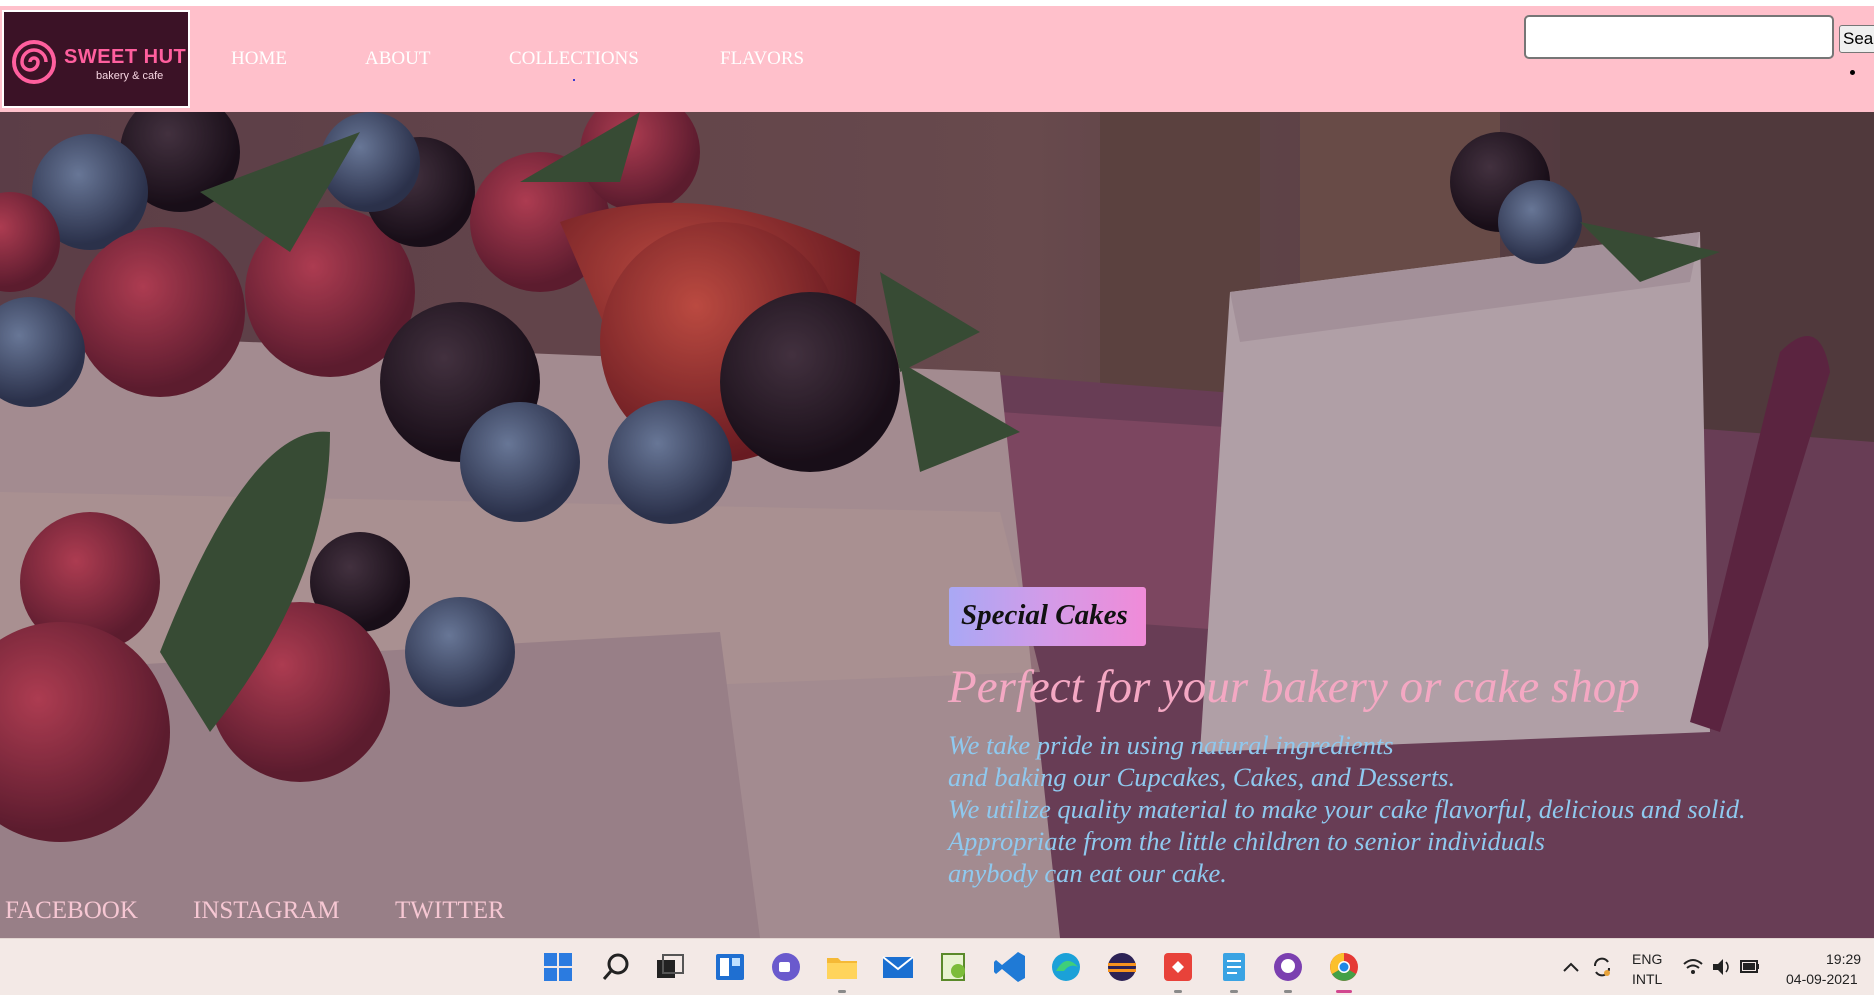 Image resolution: width=1874 pixels, height=995 pixels. Describe the element at coordinates (1647, 959) in the screenshot. I see `language-label: ENG` at that location.